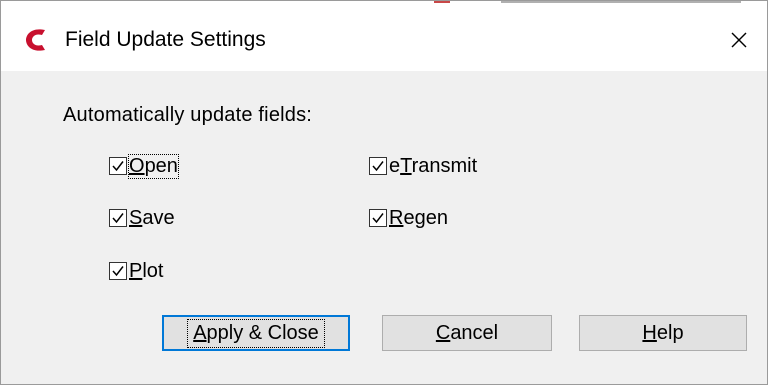 The height and width of the screenshot is (385, 768). Describe the element at coordinates (152, 217) in the screenshot. I see `checkbox-label-save: Save` at that location.